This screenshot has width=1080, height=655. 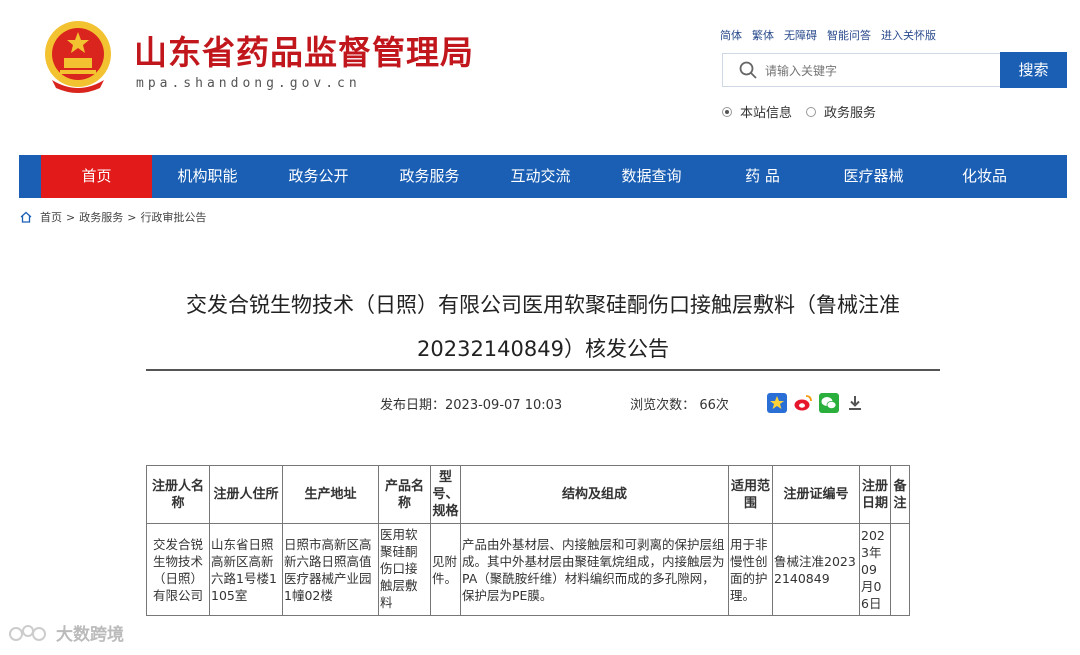 What do you see at coordinates (78, 57) in the screenshot?
I see `national-emblem-icon` at bounding box center [78, 57].